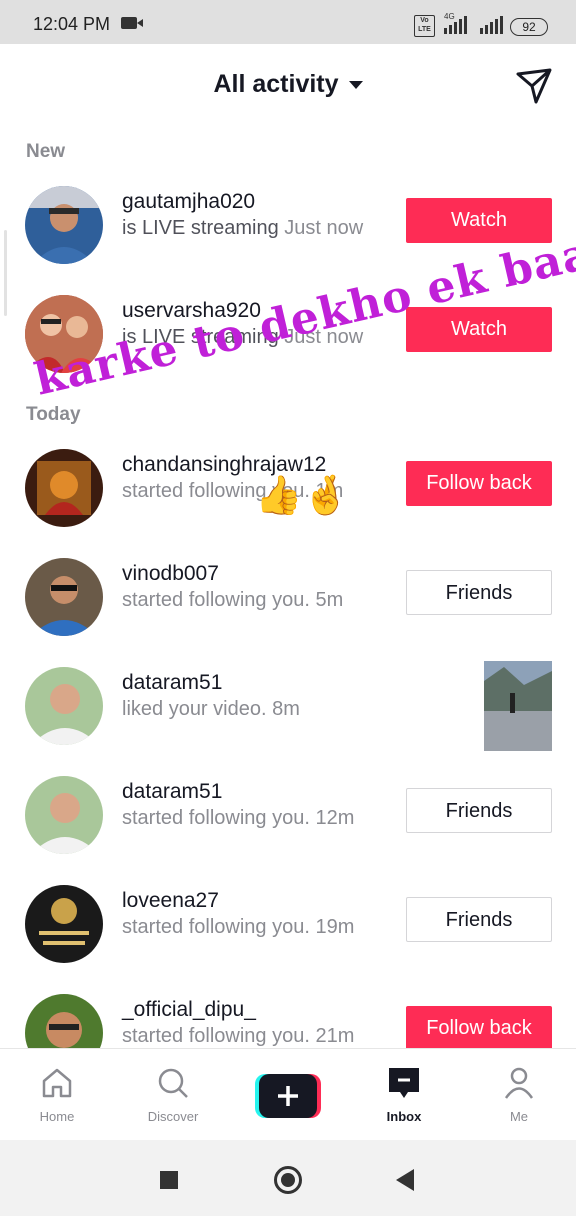 This screenshot has width=576, height=1216. I want to click on section-today: Today, so click(53, 414).